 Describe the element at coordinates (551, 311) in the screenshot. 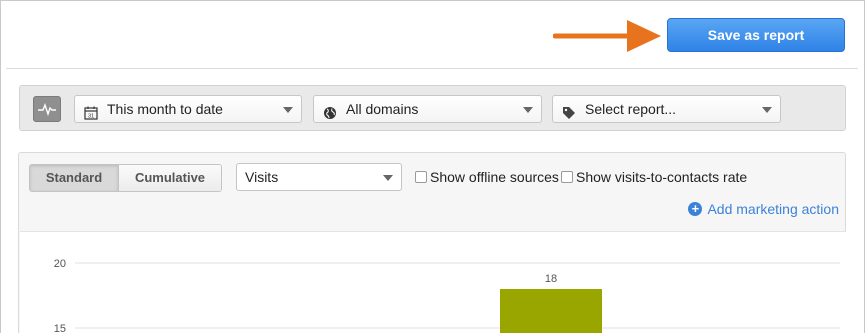

I see `visits-bar` at that location.